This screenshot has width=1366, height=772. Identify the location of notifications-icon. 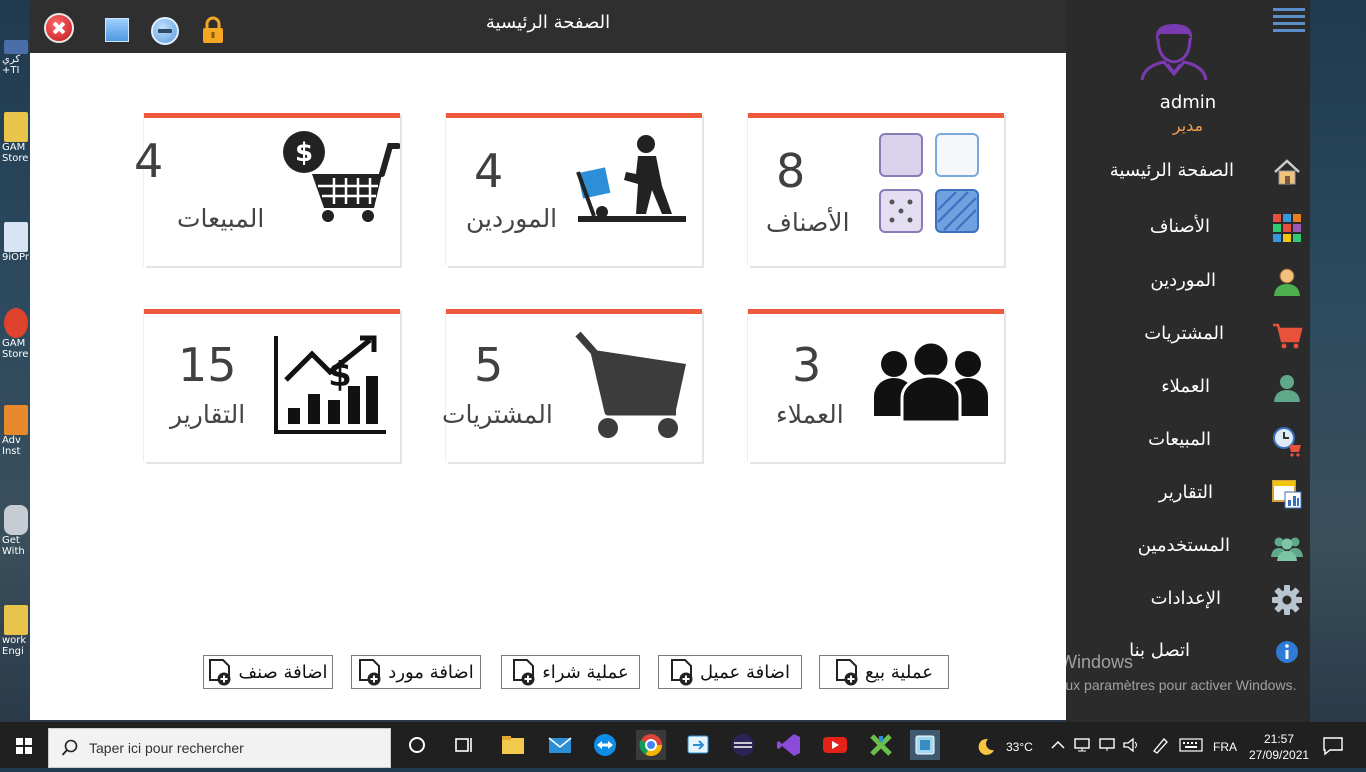
(1333, 746).